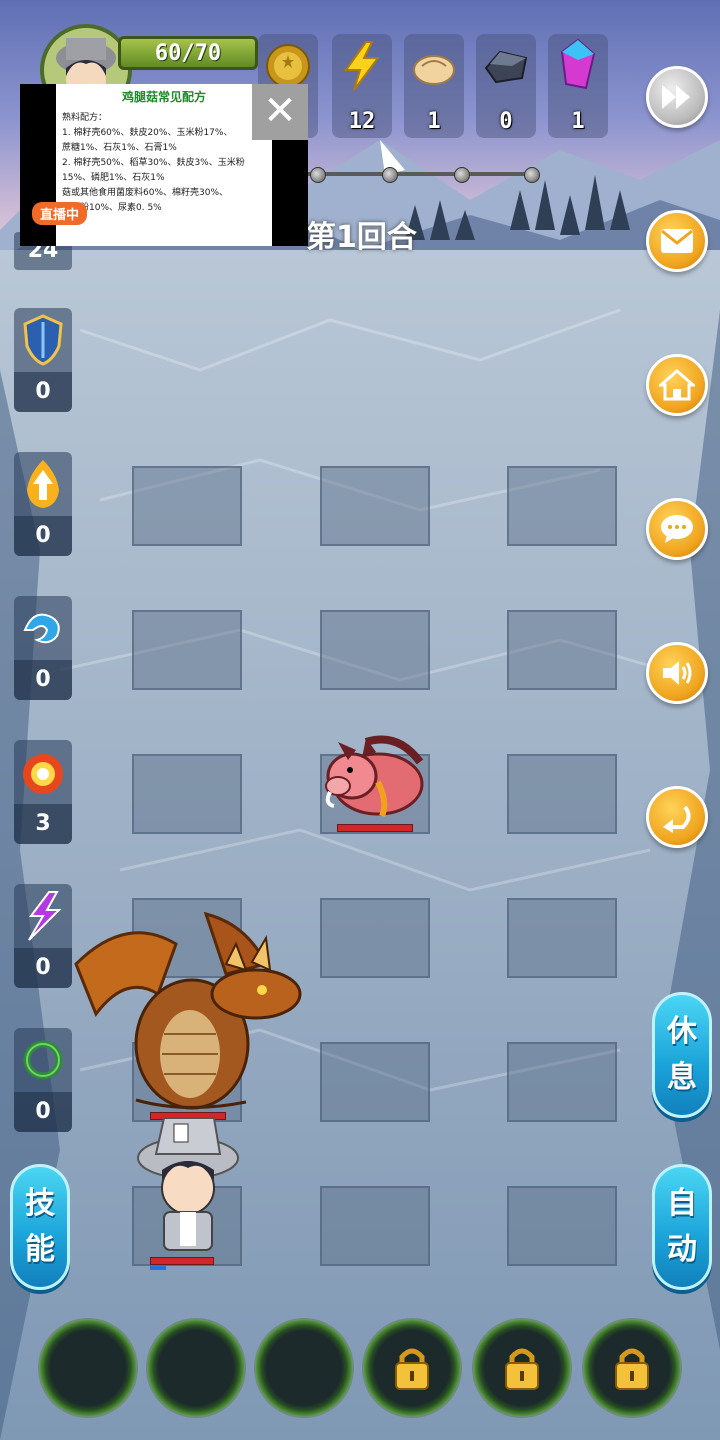 This screenshot has height=1440, width=720. Describe the element at coordinates (153, 163) in the screenshot. I see `ad-line: 2. 棉籽壳50%、稻草30%、麸皮3%、玉米粉` at that location.